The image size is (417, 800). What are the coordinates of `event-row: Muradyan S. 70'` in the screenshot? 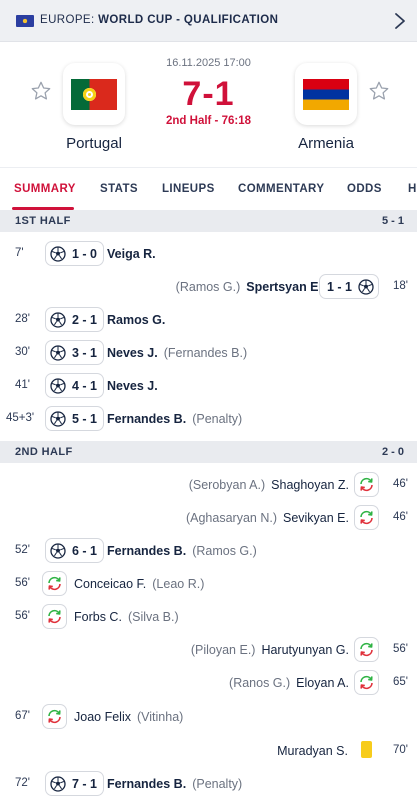 It's located at (208, 751).